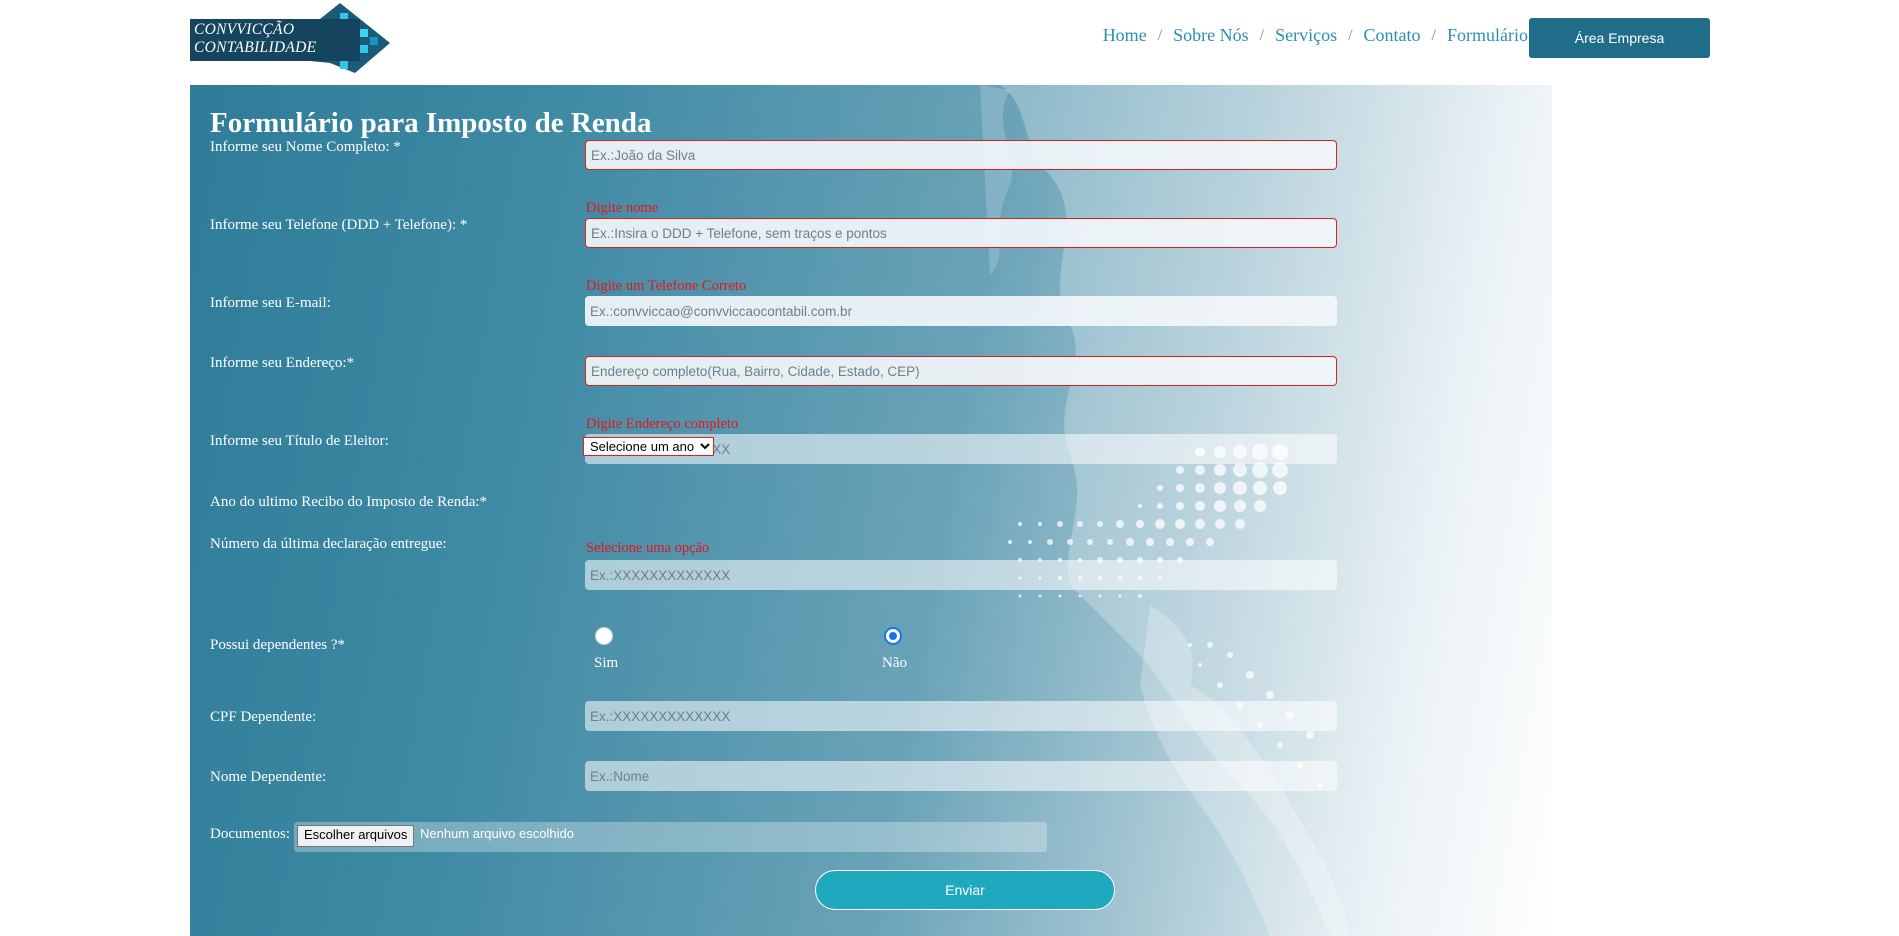 The image size is (1899, 936). I want to click on endereco-error: Digite Endereço completo, so click(662, 424).